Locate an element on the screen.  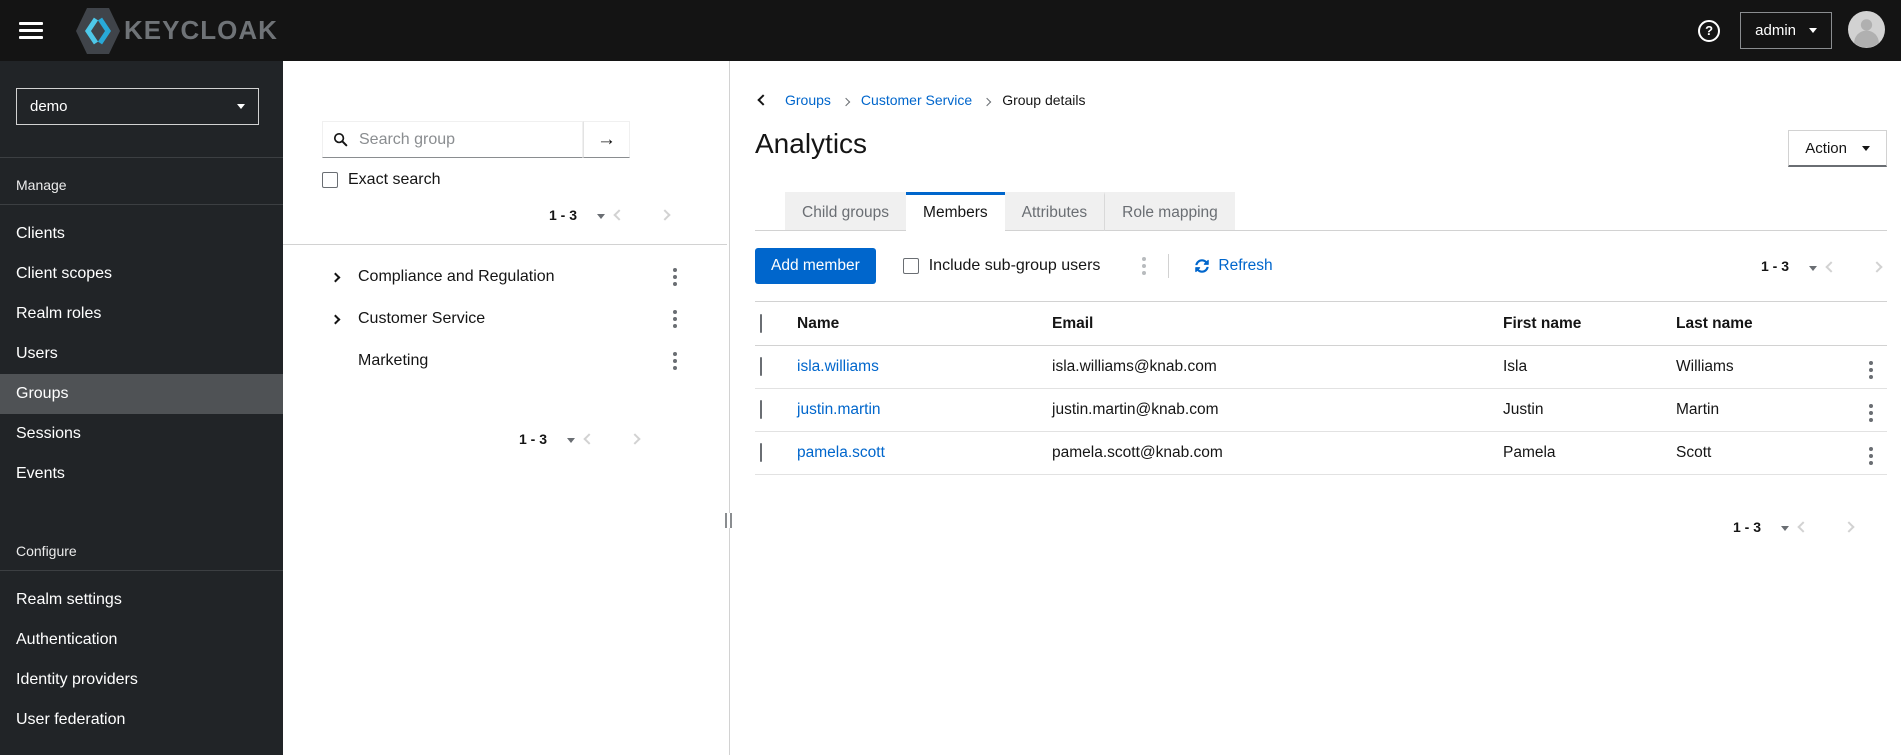
tab-members: Members is located at coordinates (955, 211).